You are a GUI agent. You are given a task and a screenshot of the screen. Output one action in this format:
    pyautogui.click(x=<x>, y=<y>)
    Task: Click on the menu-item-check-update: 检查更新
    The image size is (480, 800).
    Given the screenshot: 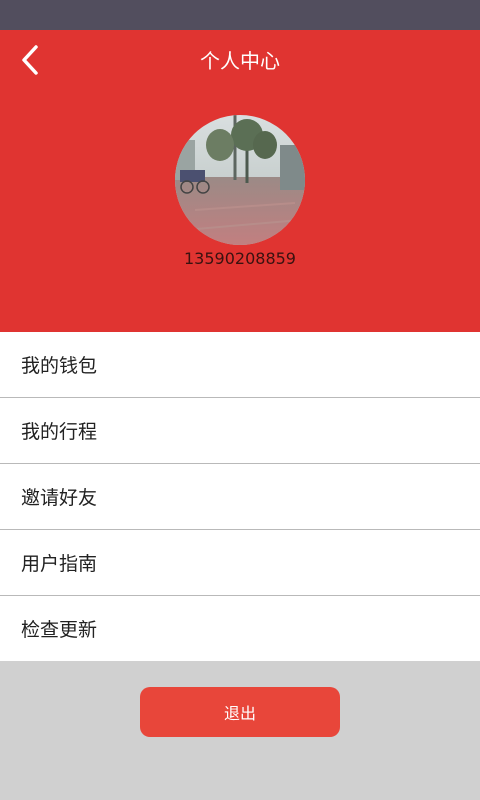 What is the action you would take?
    pyautogui.click(x=240, y=628)
    